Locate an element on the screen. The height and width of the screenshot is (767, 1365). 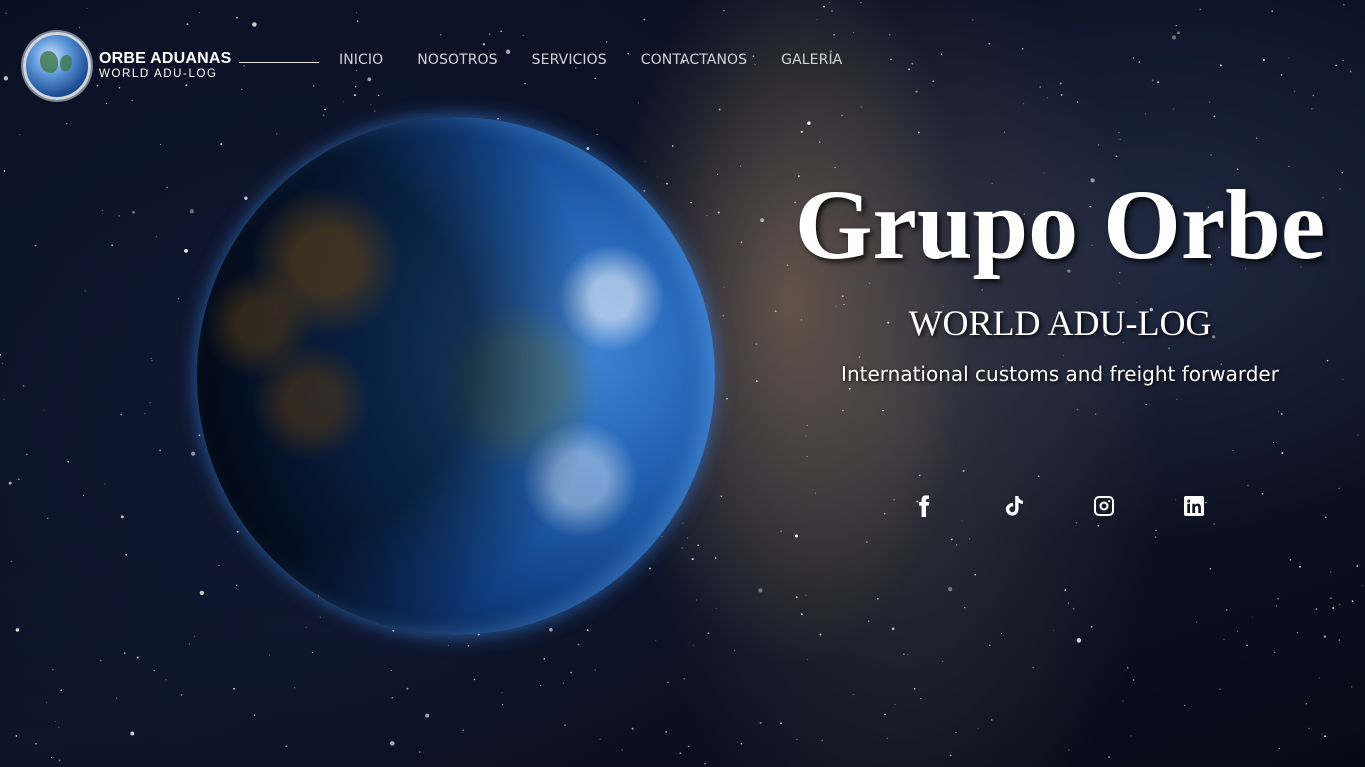
facebook-link is located at coordinates (924, 506).